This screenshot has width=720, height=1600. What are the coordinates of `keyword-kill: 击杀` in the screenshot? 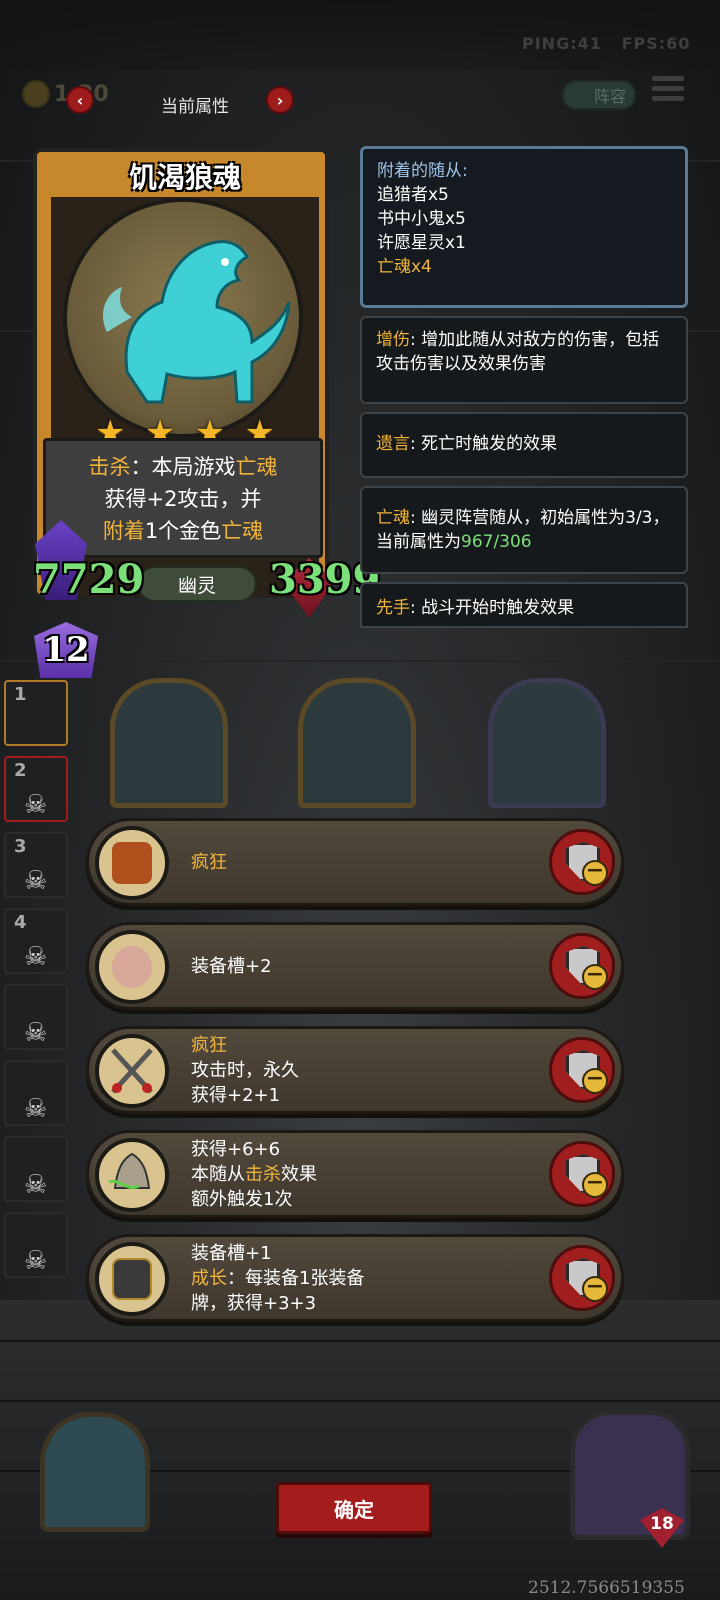 It's located at (109, 467).